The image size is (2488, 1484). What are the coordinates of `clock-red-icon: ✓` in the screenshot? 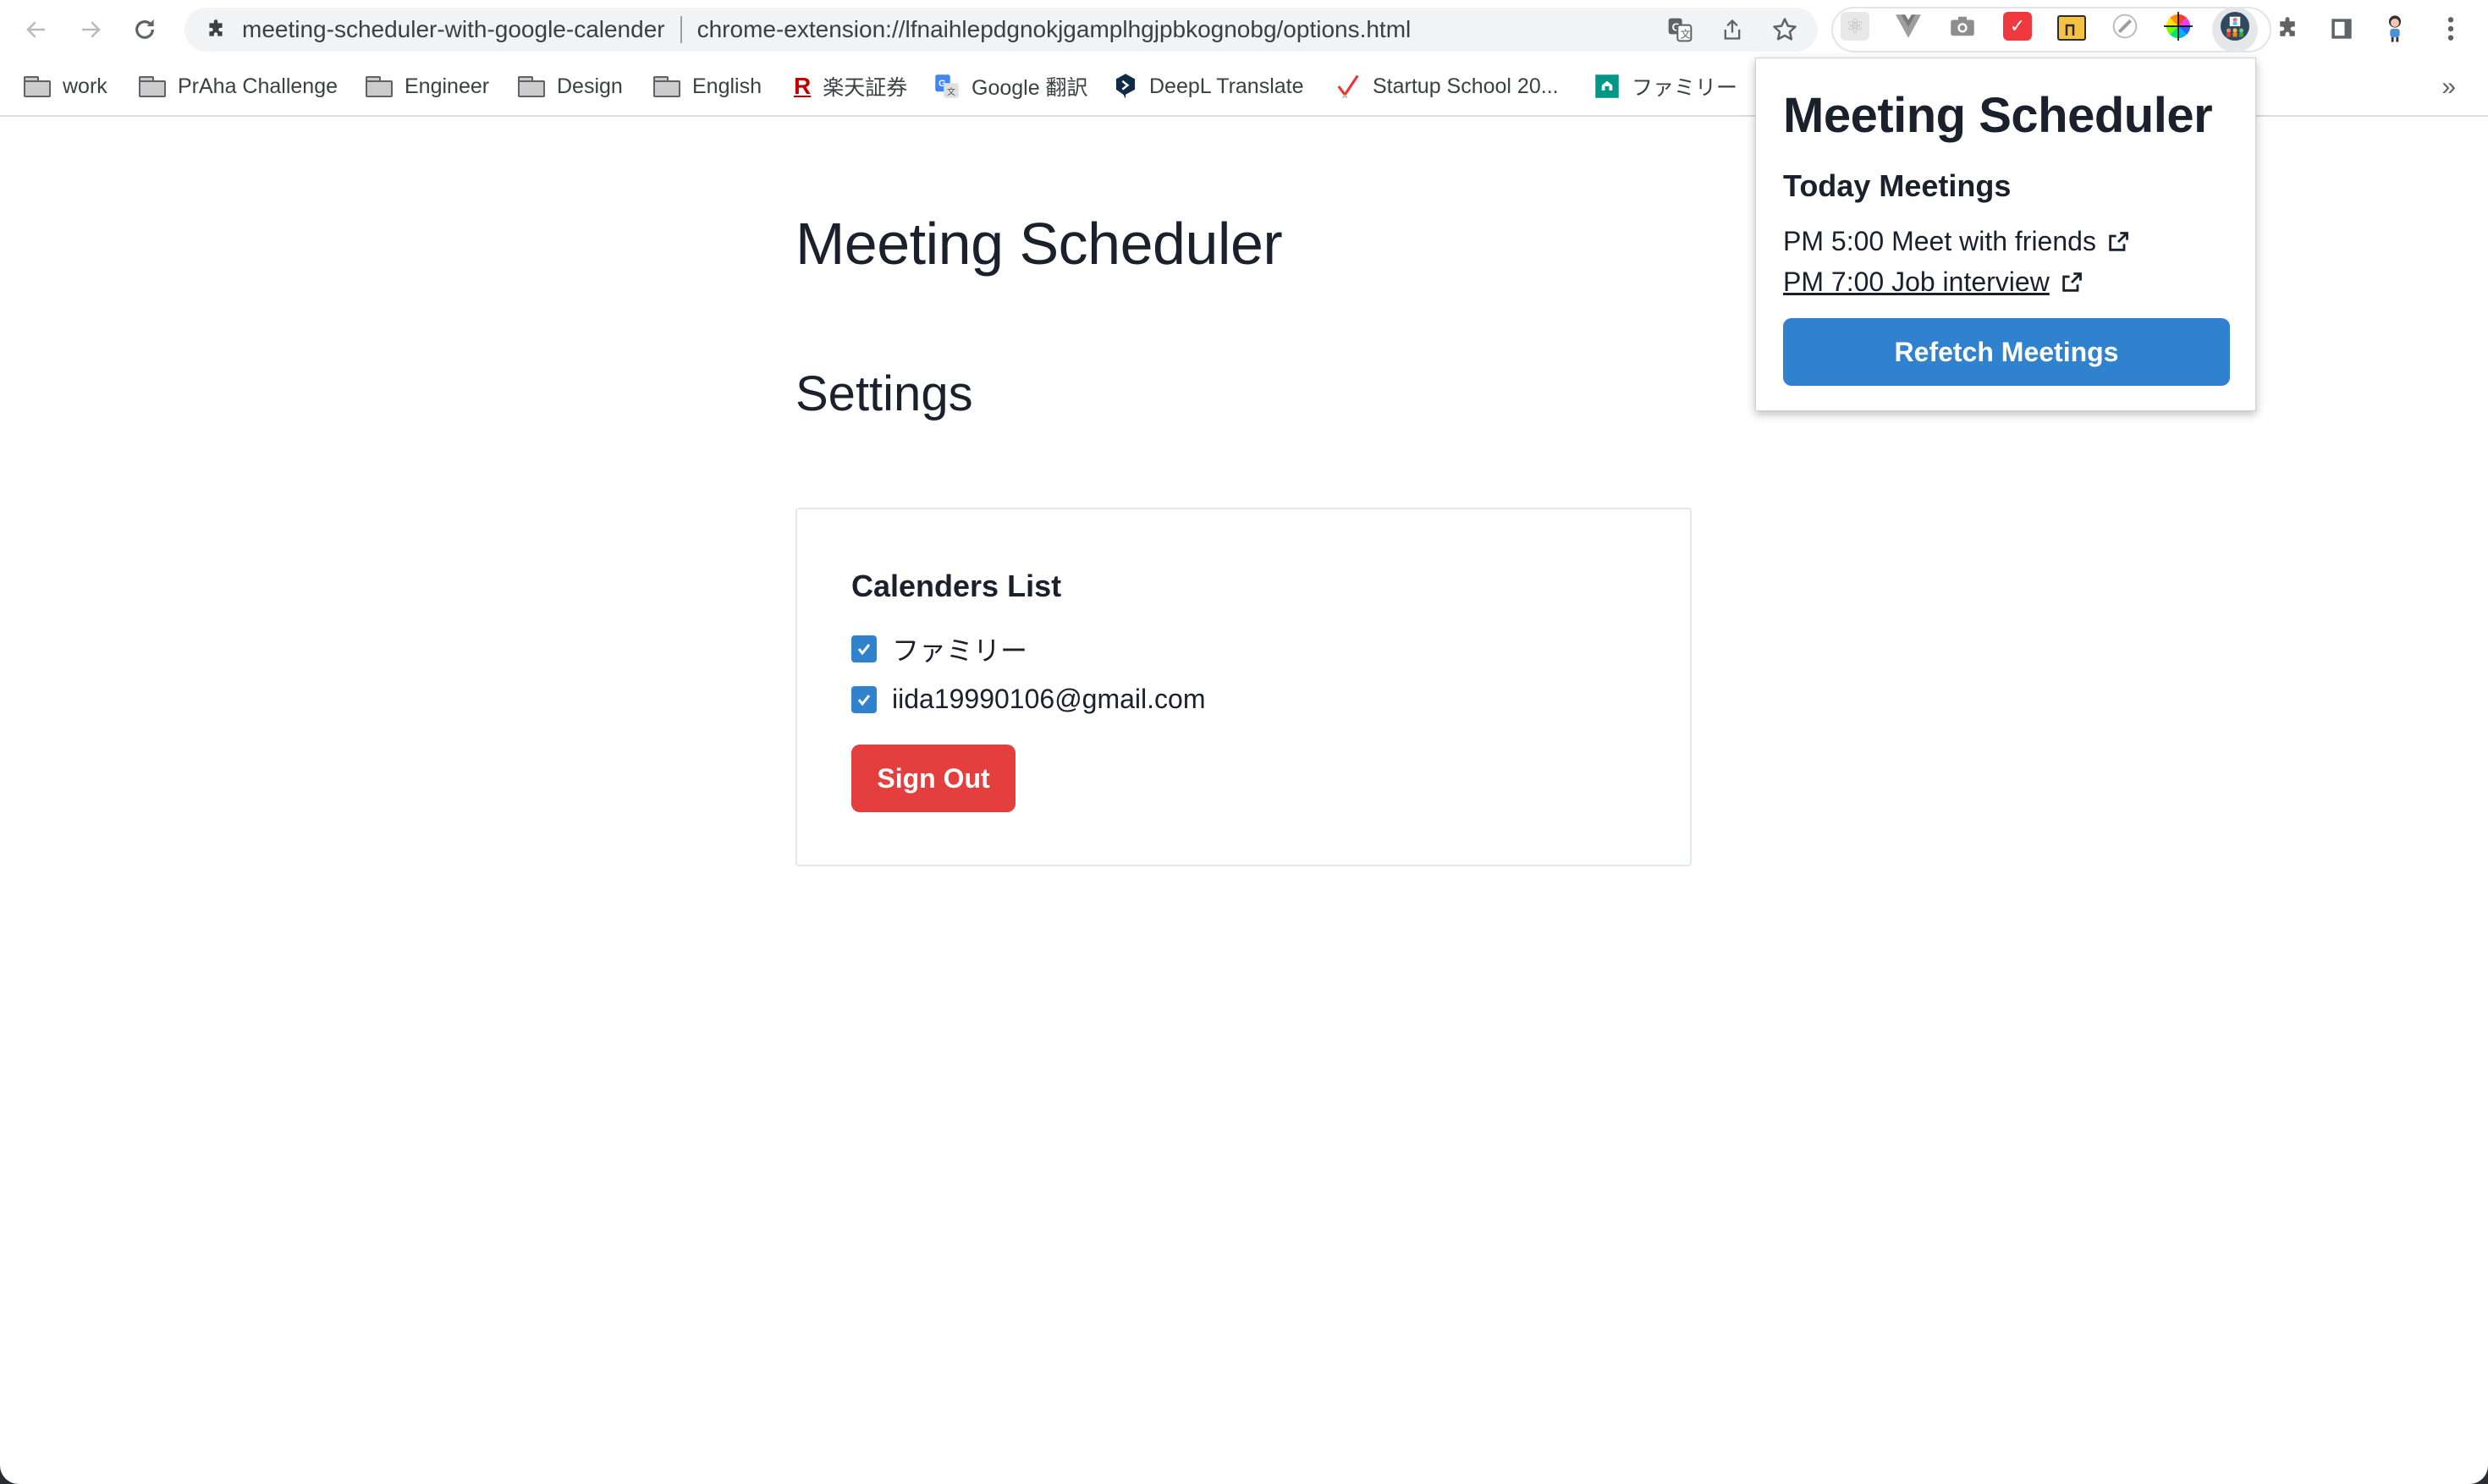 It's located at (2018, 26).